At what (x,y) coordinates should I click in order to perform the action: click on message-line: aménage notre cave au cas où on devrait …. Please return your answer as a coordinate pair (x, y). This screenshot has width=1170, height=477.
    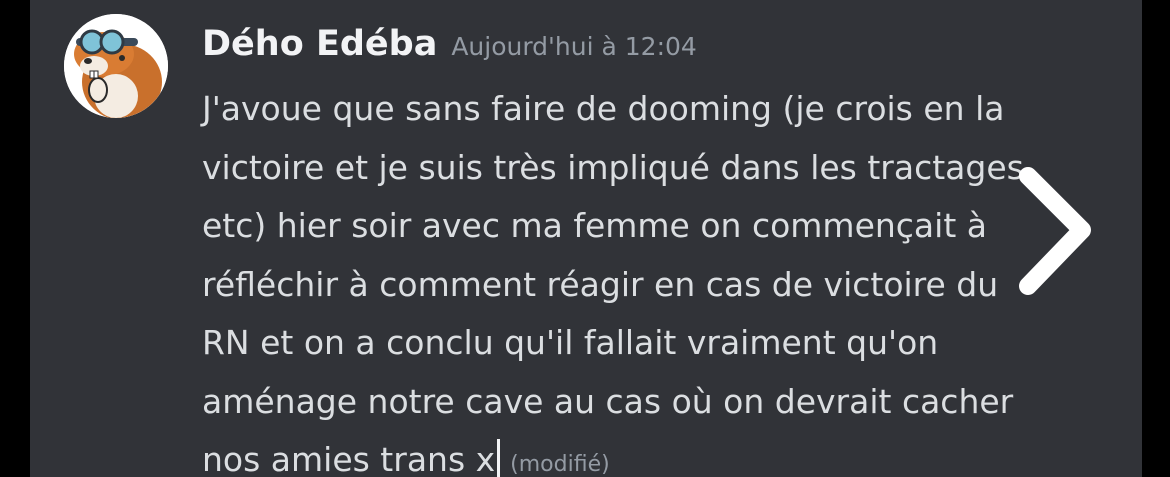
    Looking at the image, I should click on (608, 401).